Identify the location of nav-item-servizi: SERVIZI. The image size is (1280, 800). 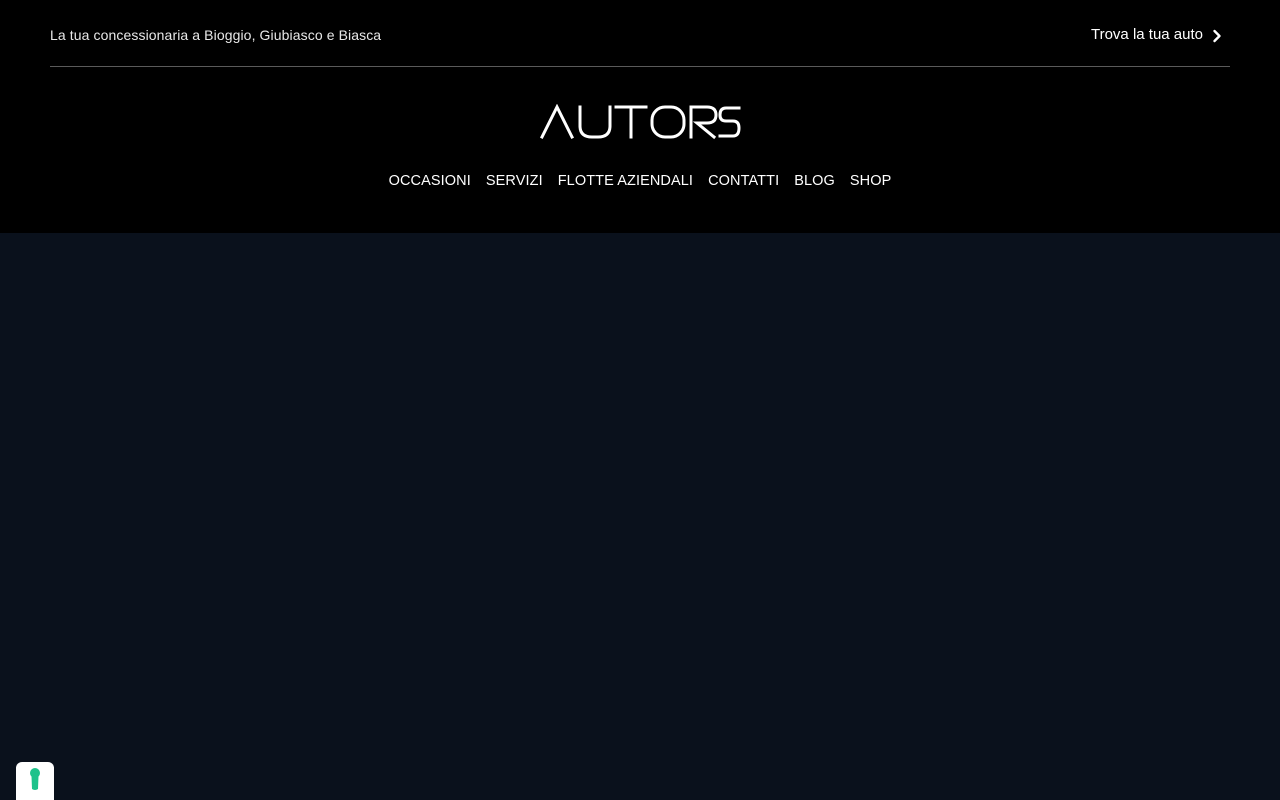
(514, 181).